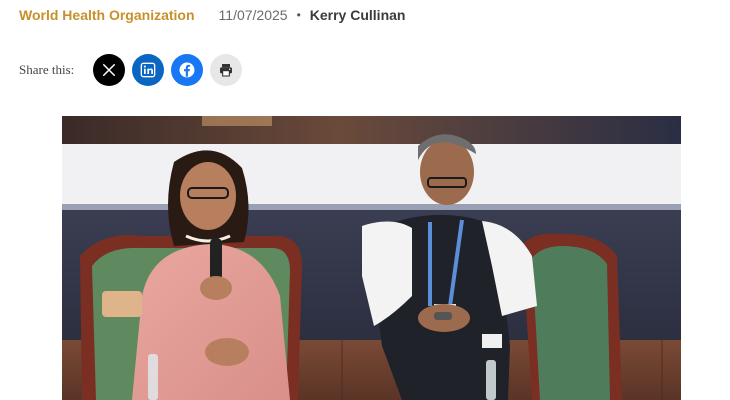  I want to click on category-link: World Health Organization, so click(107, 15).